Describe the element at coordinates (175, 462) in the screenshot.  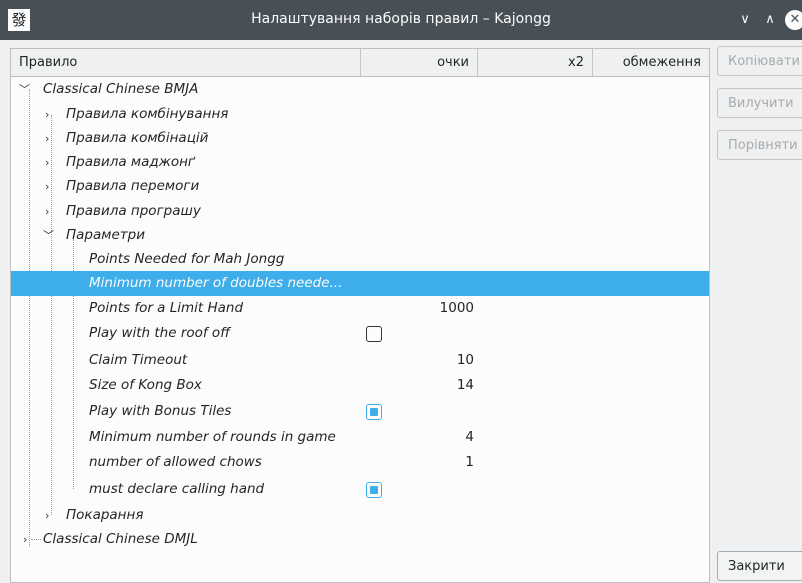
I see `tree-row-label: number of allowed chows` at that location.